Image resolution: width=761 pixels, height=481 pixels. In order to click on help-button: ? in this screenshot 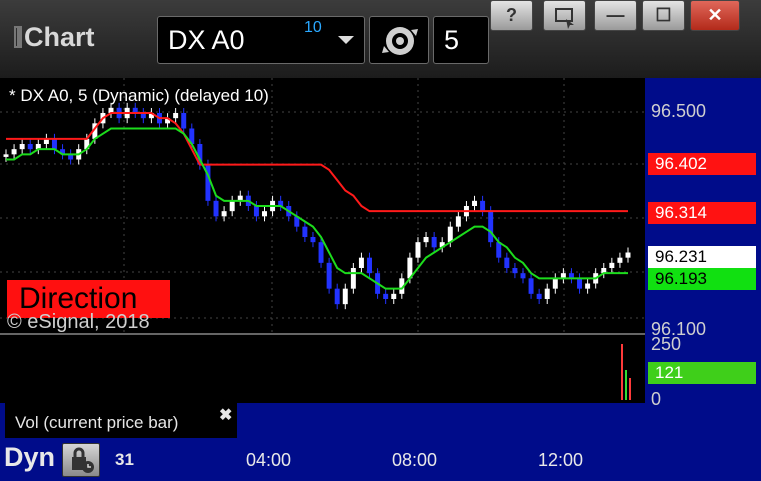, I will do `click(511, 15)`.